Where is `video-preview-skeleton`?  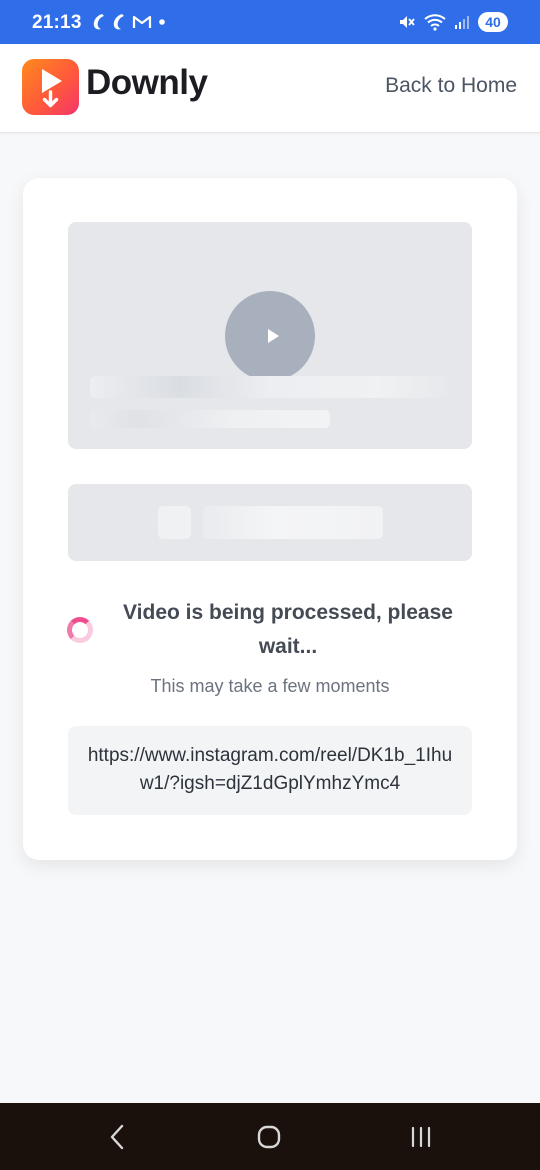
video-preview-skeleton is located at coordinates (270, 335).